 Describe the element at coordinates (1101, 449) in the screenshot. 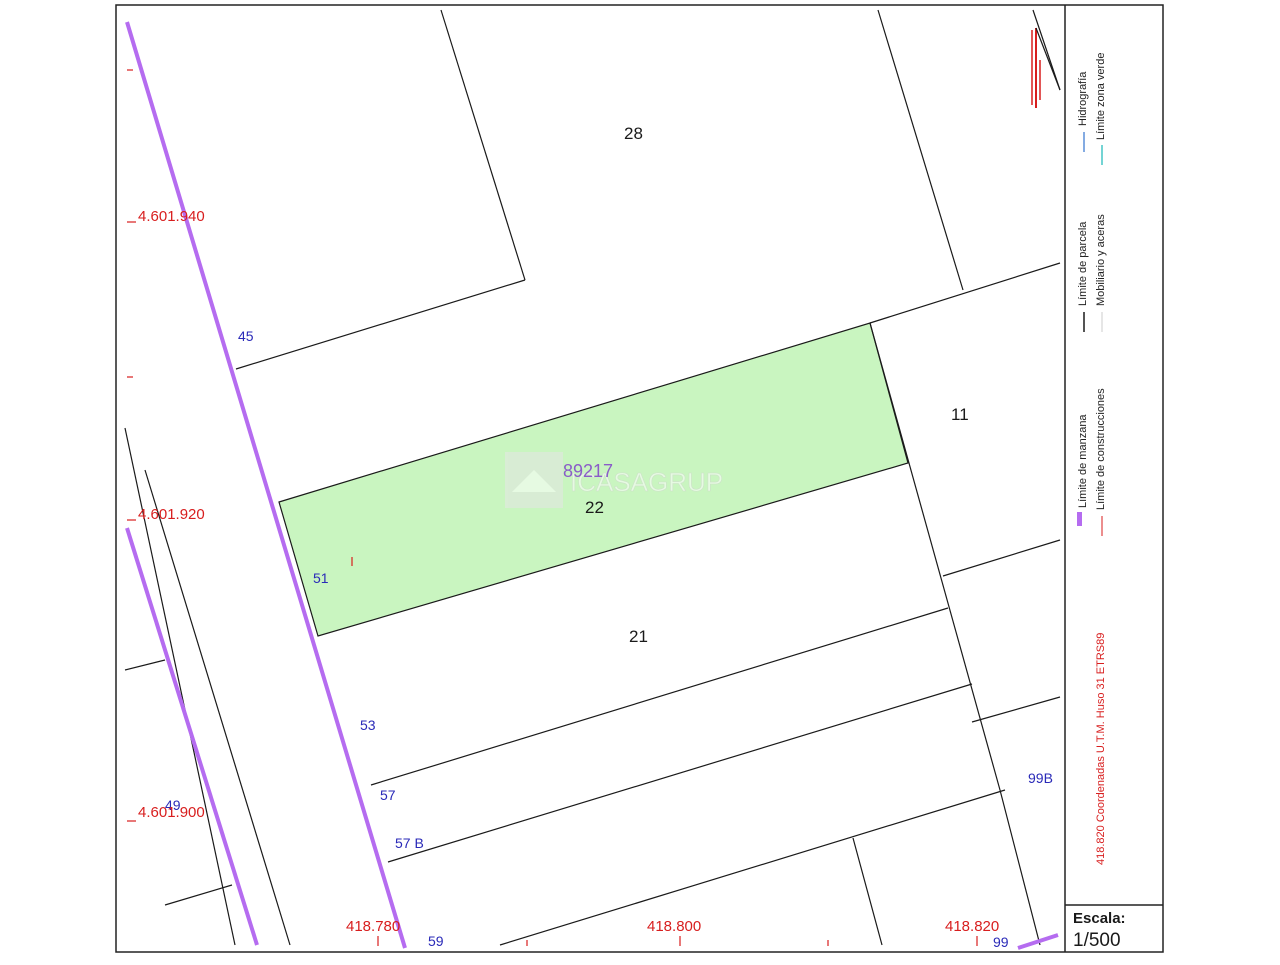

I see `legend-construction-limit: Límite de construcciones` at that location.